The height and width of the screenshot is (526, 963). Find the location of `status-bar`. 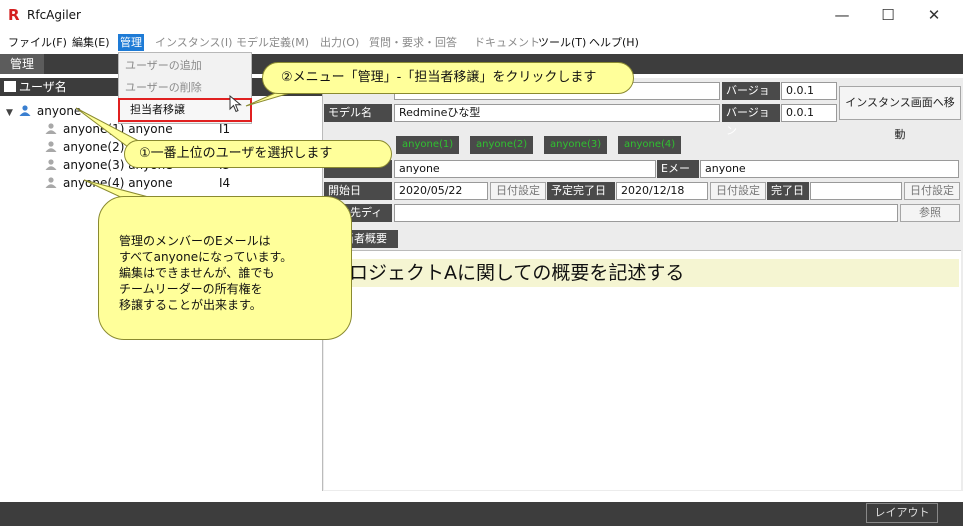

status-bar is located at coordinates (481, 514).